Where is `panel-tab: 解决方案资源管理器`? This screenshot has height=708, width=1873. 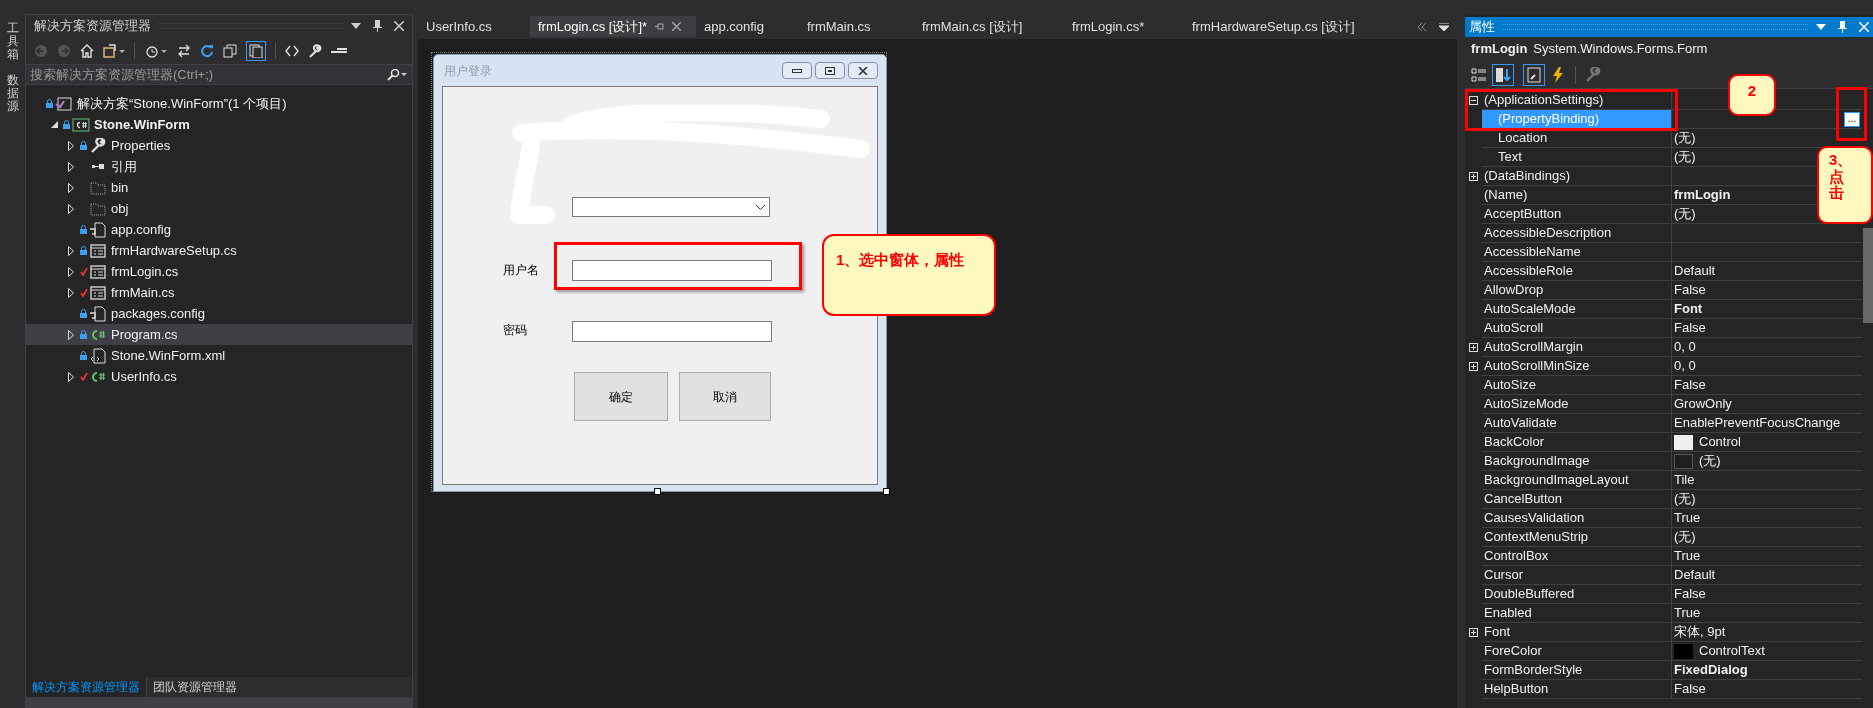
panel-tab: 解决方案资源管理器 is located at coordinates (86, 687).